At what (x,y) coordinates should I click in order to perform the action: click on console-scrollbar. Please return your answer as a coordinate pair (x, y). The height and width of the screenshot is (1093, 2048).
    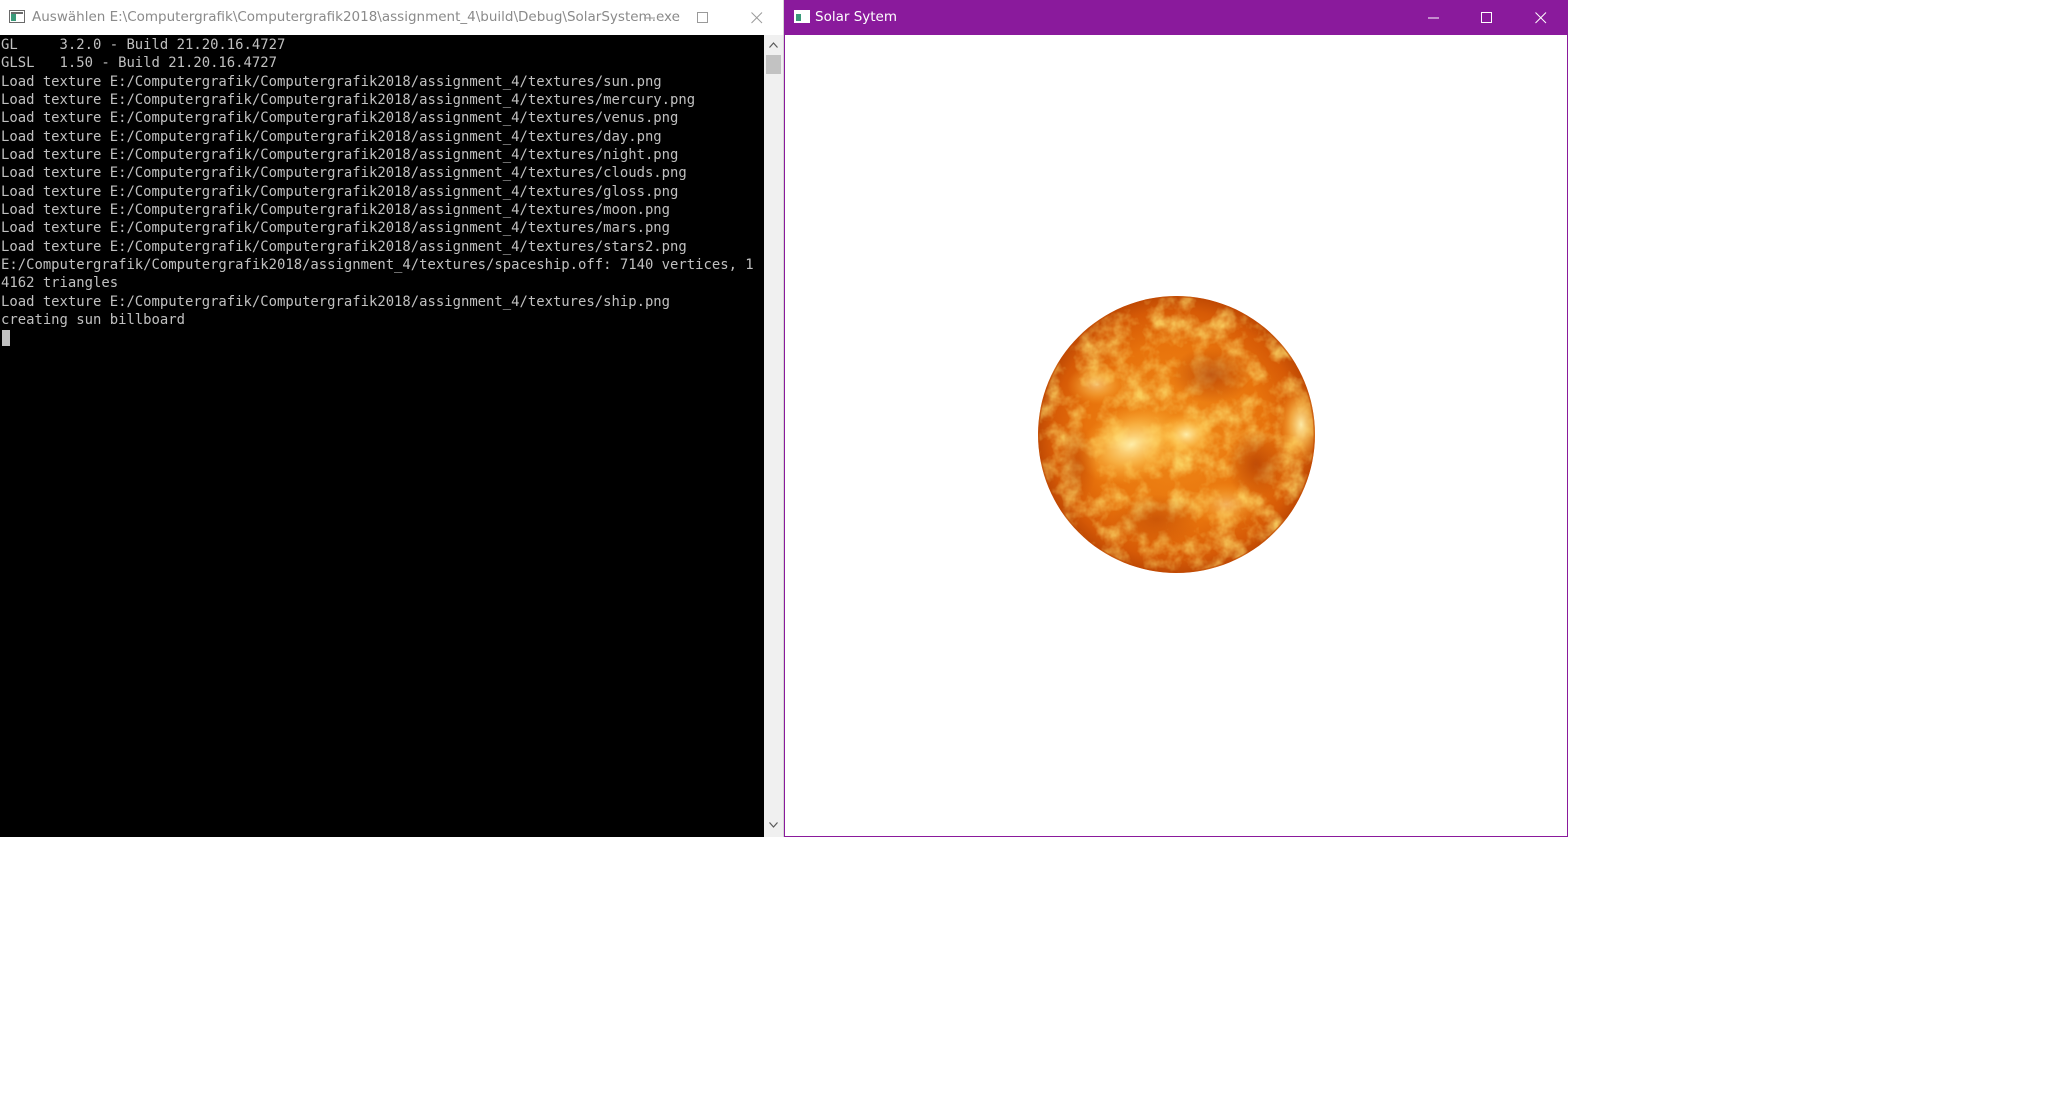
    Looking at the image, I should click on (773, 436).